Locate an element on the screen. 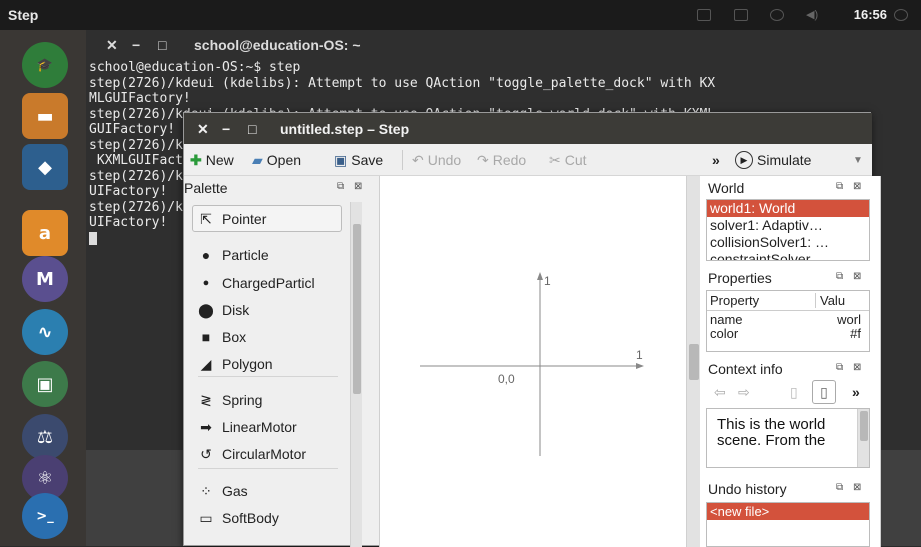  active-app-name: Step is located at coordinates (23, 15).